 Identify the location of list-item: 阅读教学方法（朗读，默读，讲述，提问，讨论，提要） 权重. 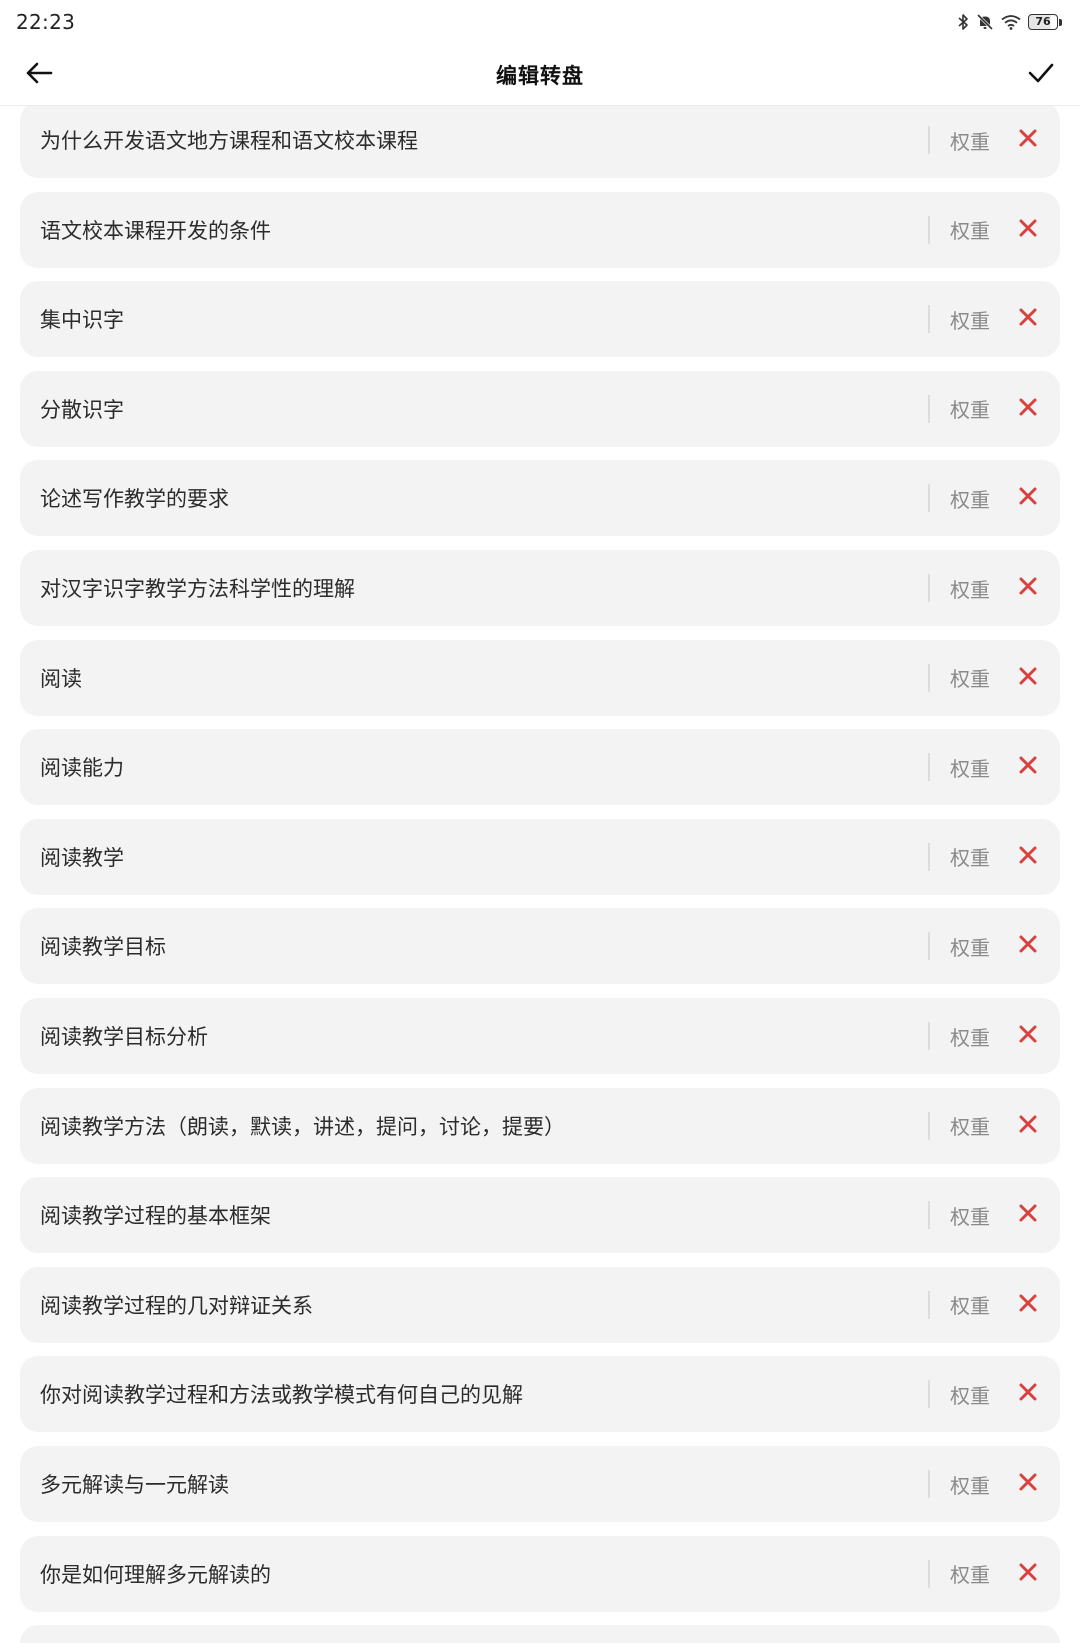
(540, 1125).